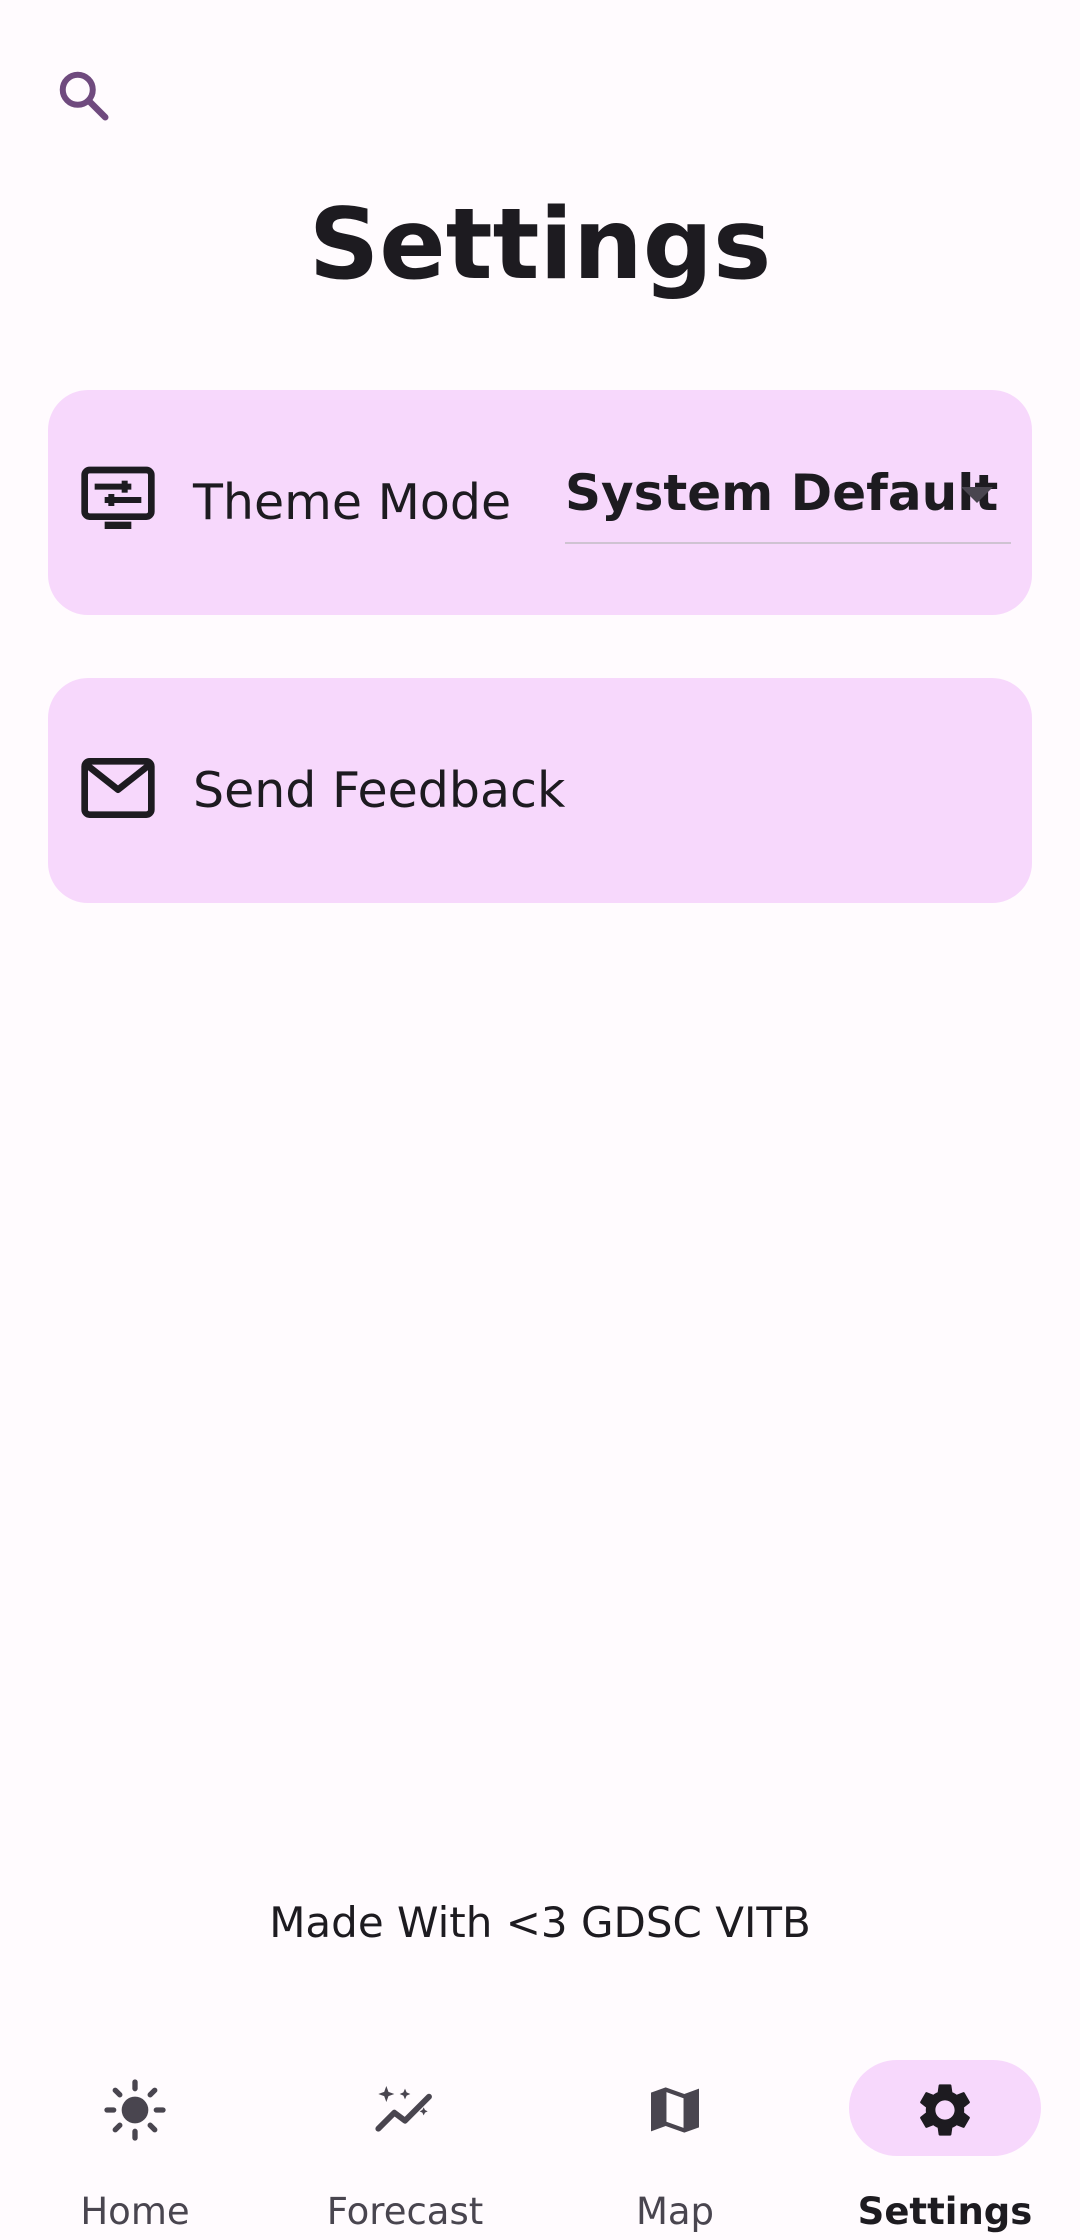  I want to click on nav-item-settings: Settings, so click(945, 2140).